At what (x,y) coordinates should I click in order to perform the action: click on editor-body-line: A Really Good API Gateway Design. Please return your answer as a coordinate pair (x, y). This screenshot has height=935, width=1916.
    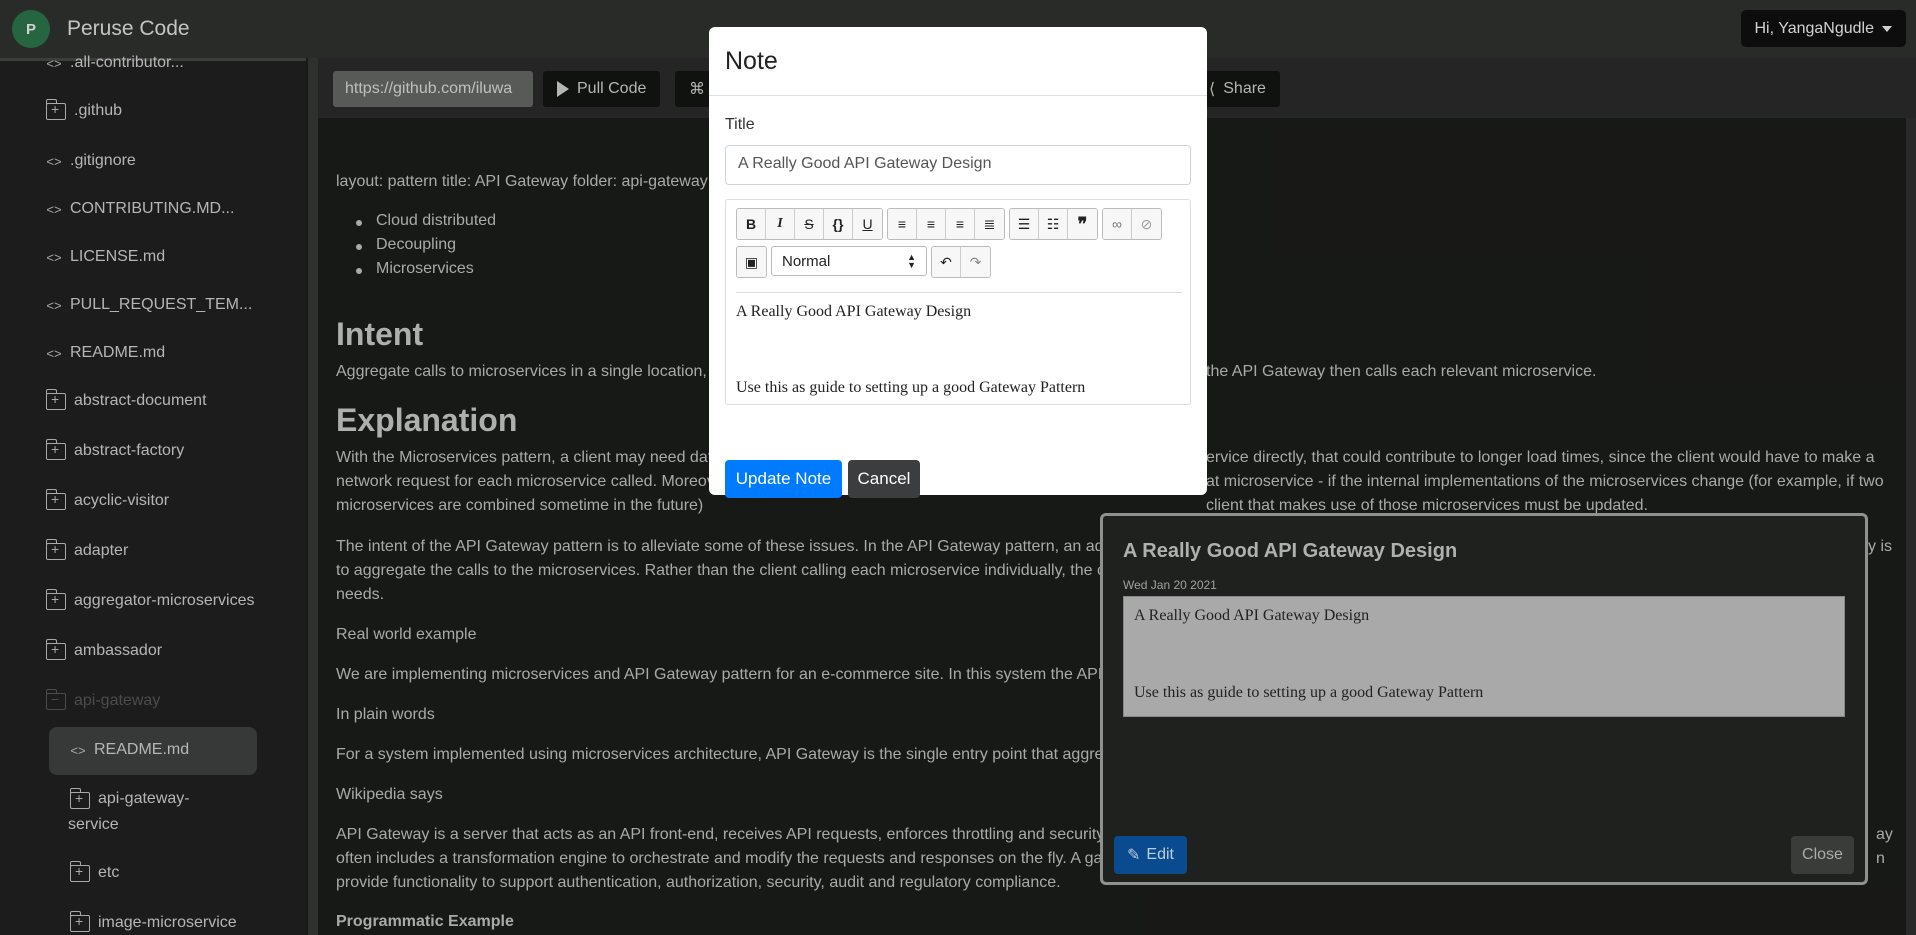
    Looking at the image, I should click on (853, 312).